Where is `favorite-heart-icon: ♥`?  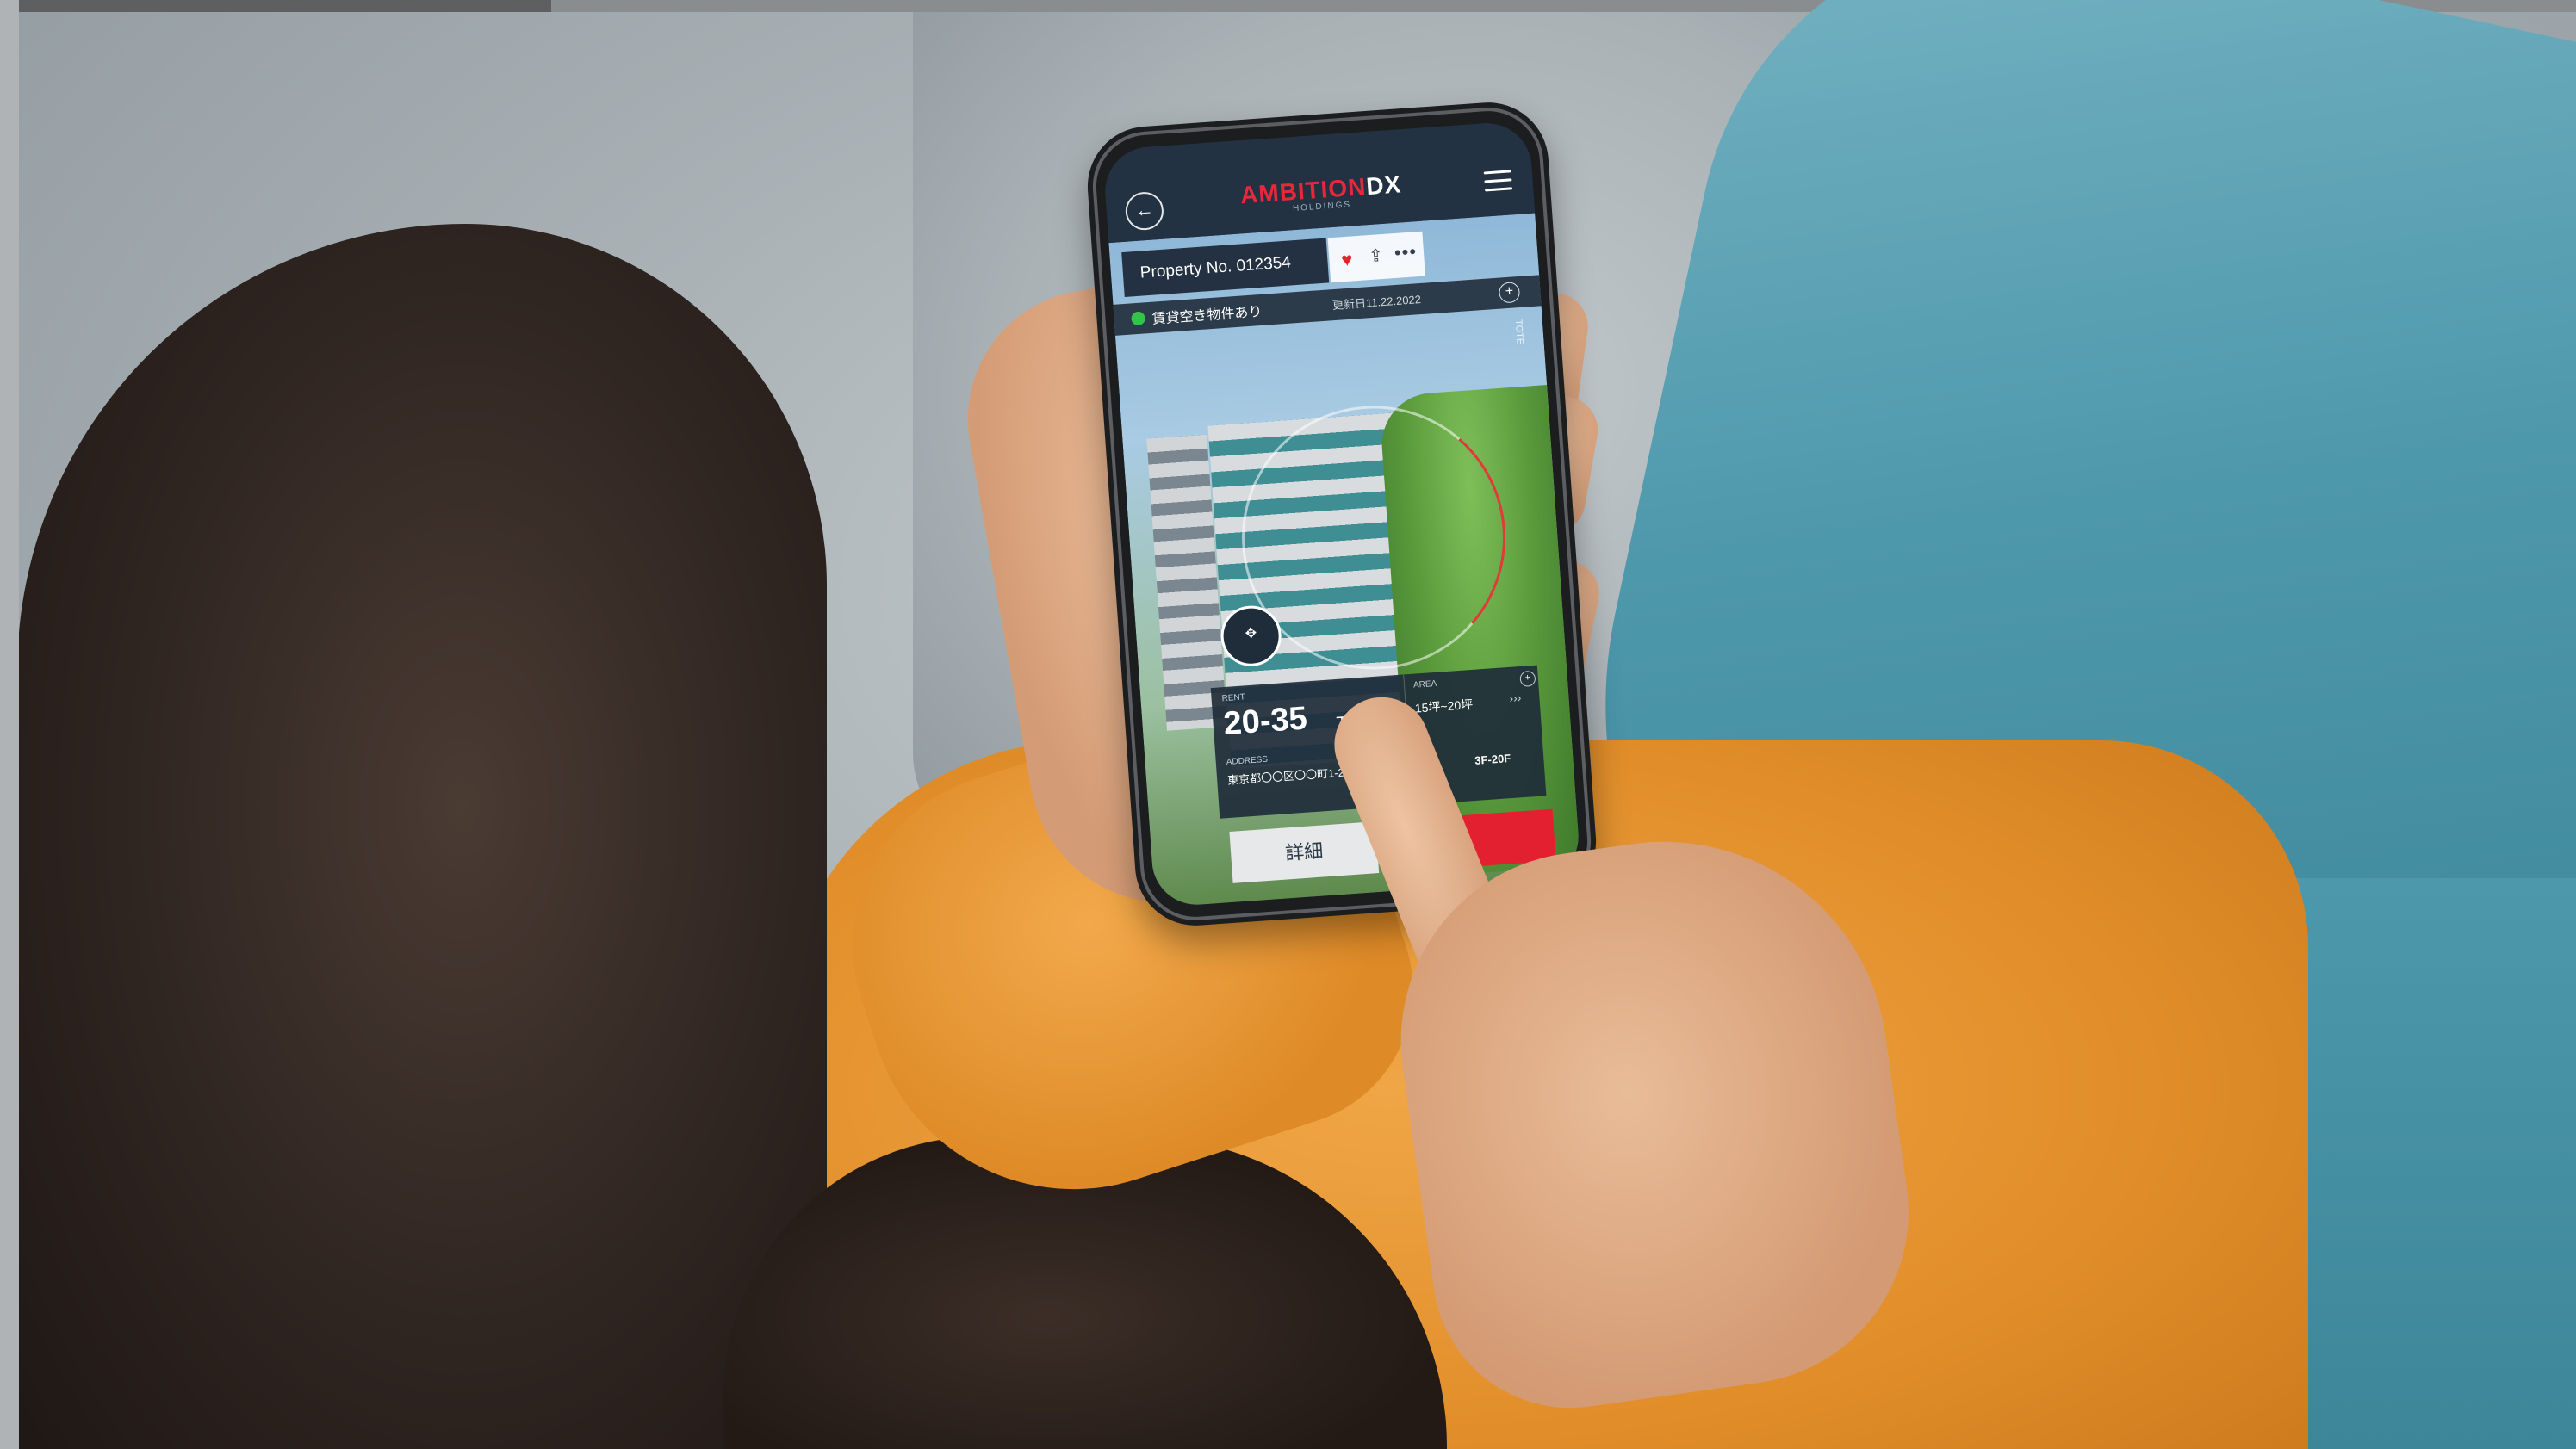
favorite-heart-icon: ♥ is located at coordinates (1348, 260).